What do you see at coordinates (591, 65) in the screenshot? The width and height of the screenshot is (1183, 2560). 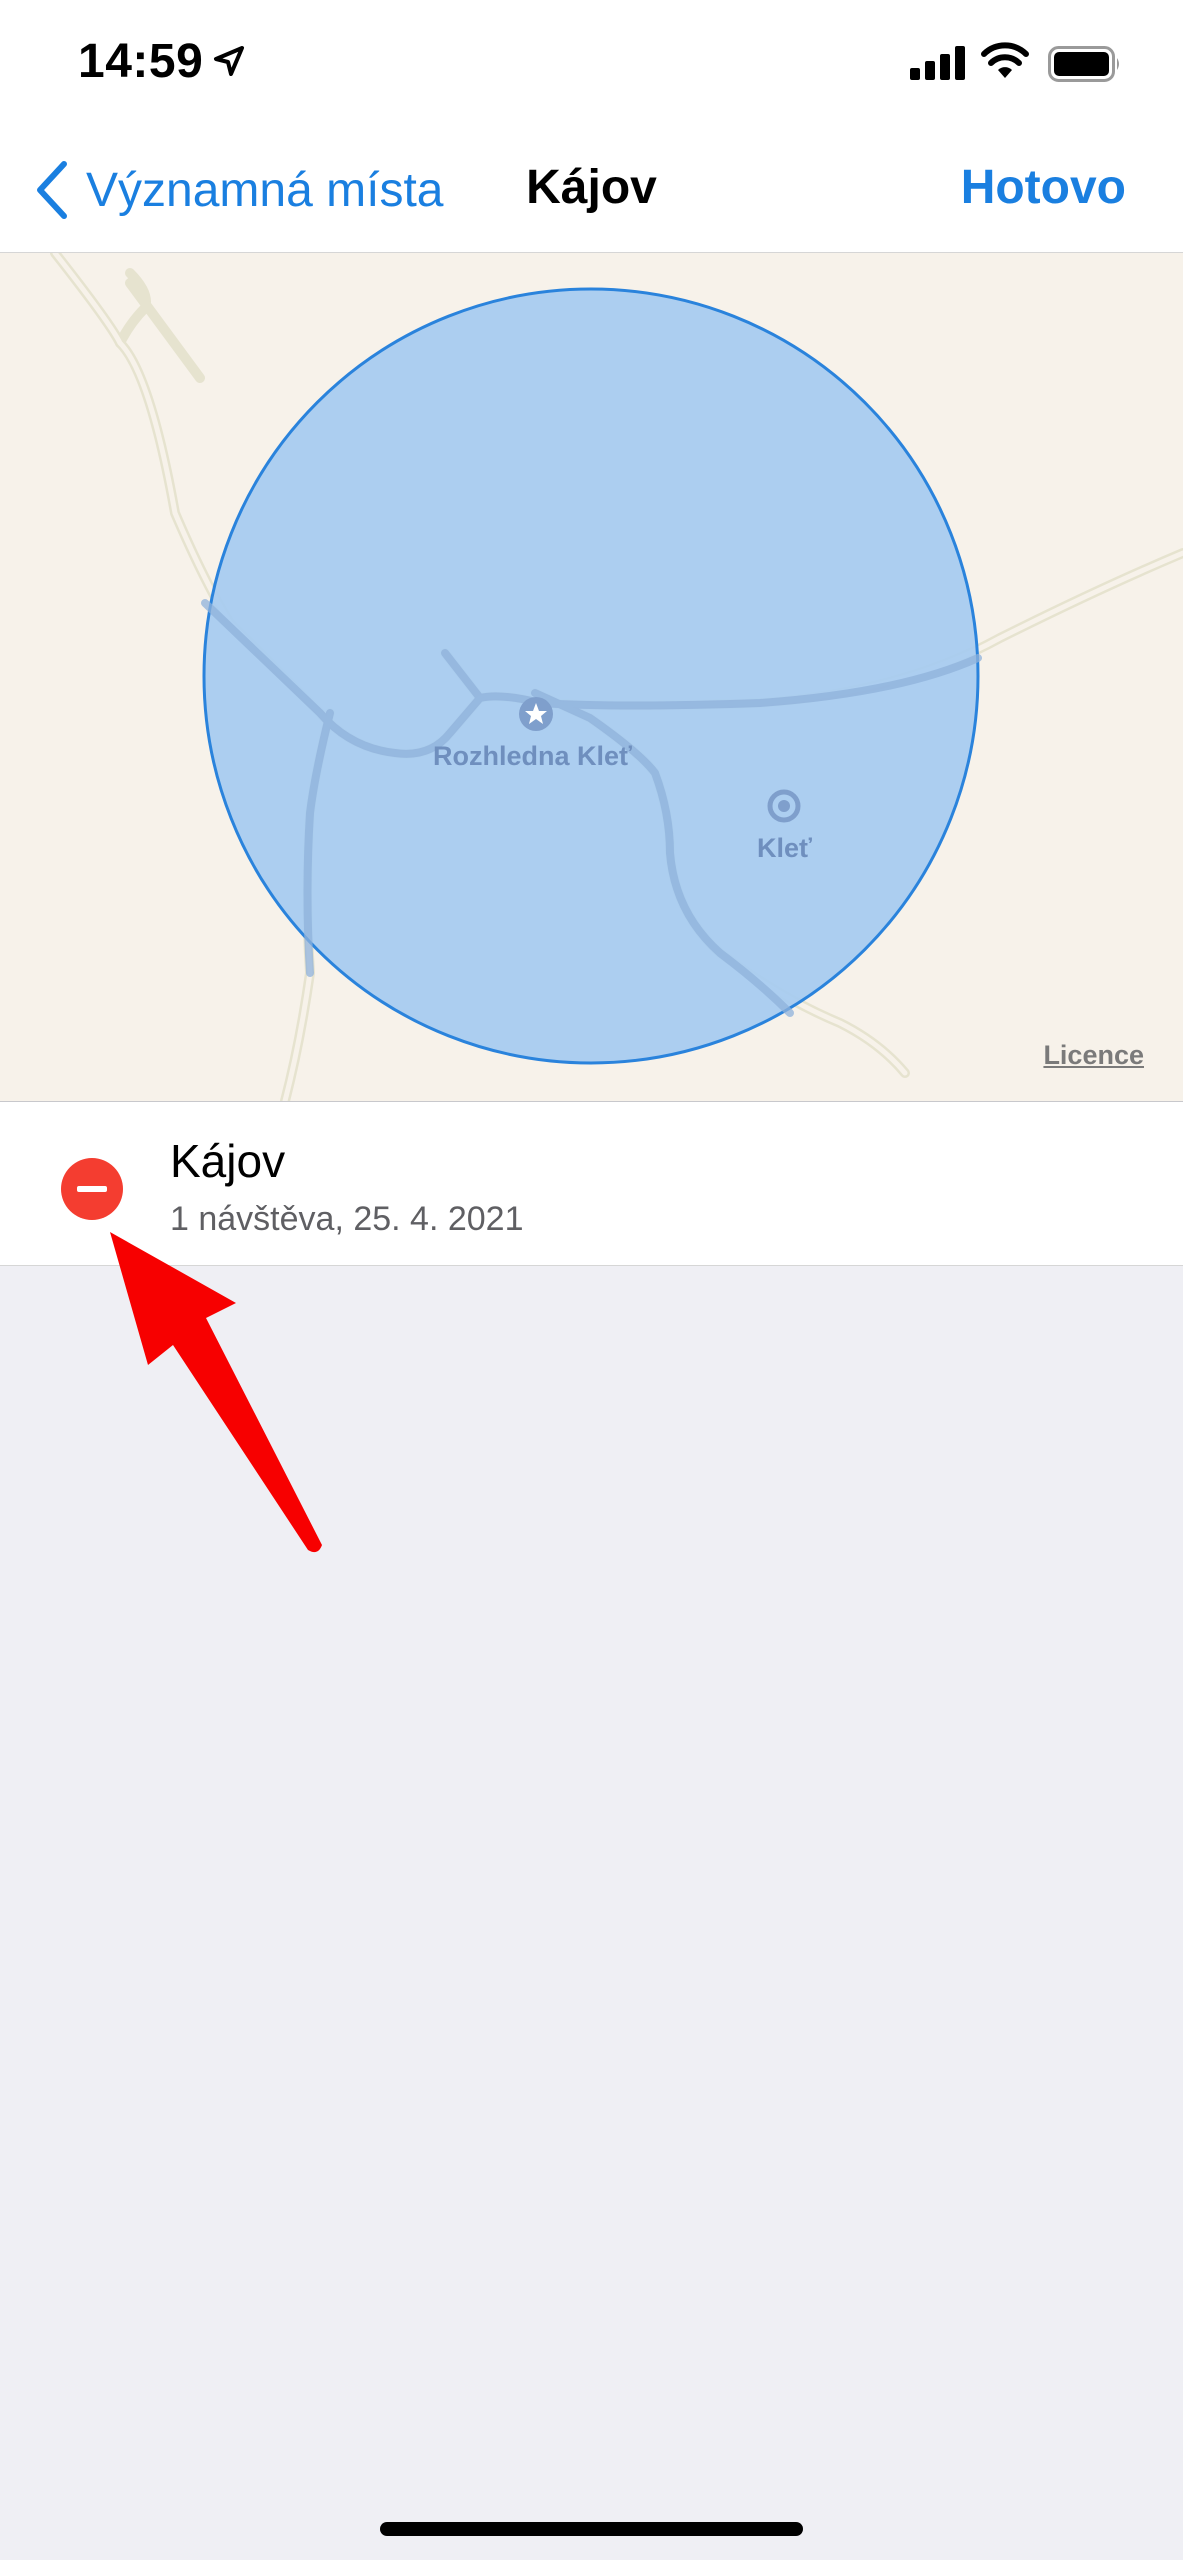 I see `status-bar: 14:59` at bounding box center [591, 65].